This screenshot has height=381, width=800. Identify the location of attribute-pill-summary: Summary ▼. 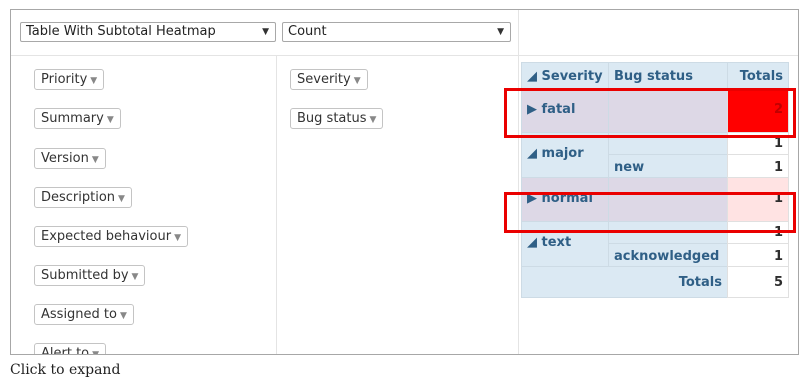
(77, 118).